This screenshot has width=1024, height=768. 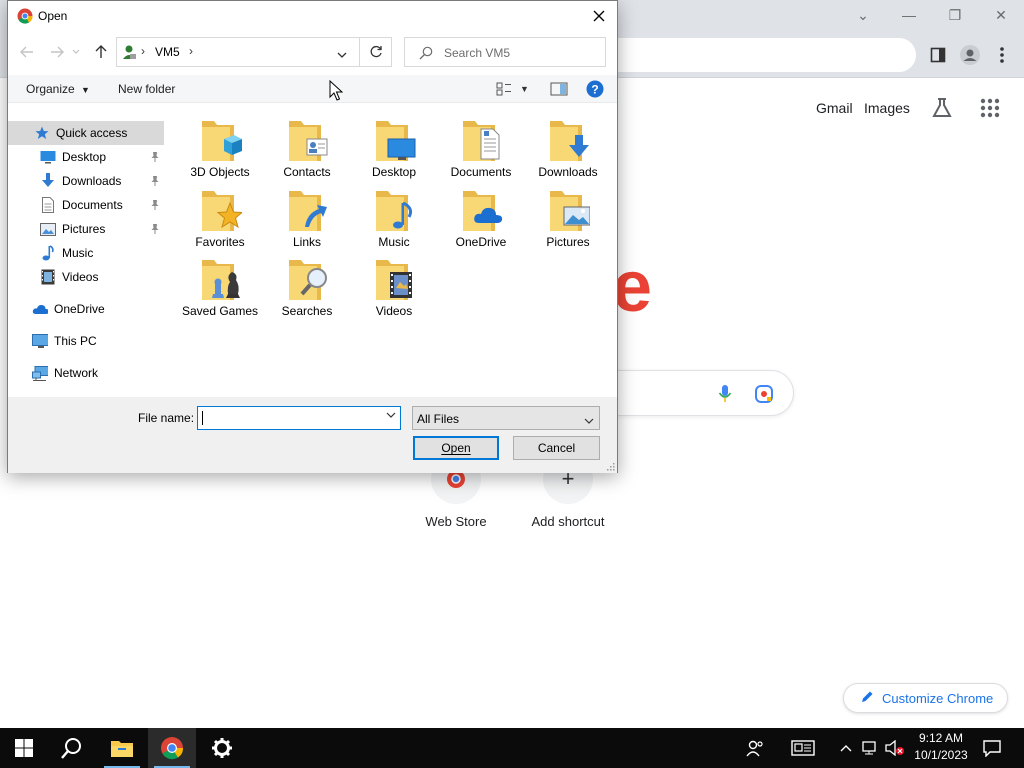 I want to click on folder-3d-objects: 3D Objects, so click(x=220, y=148).